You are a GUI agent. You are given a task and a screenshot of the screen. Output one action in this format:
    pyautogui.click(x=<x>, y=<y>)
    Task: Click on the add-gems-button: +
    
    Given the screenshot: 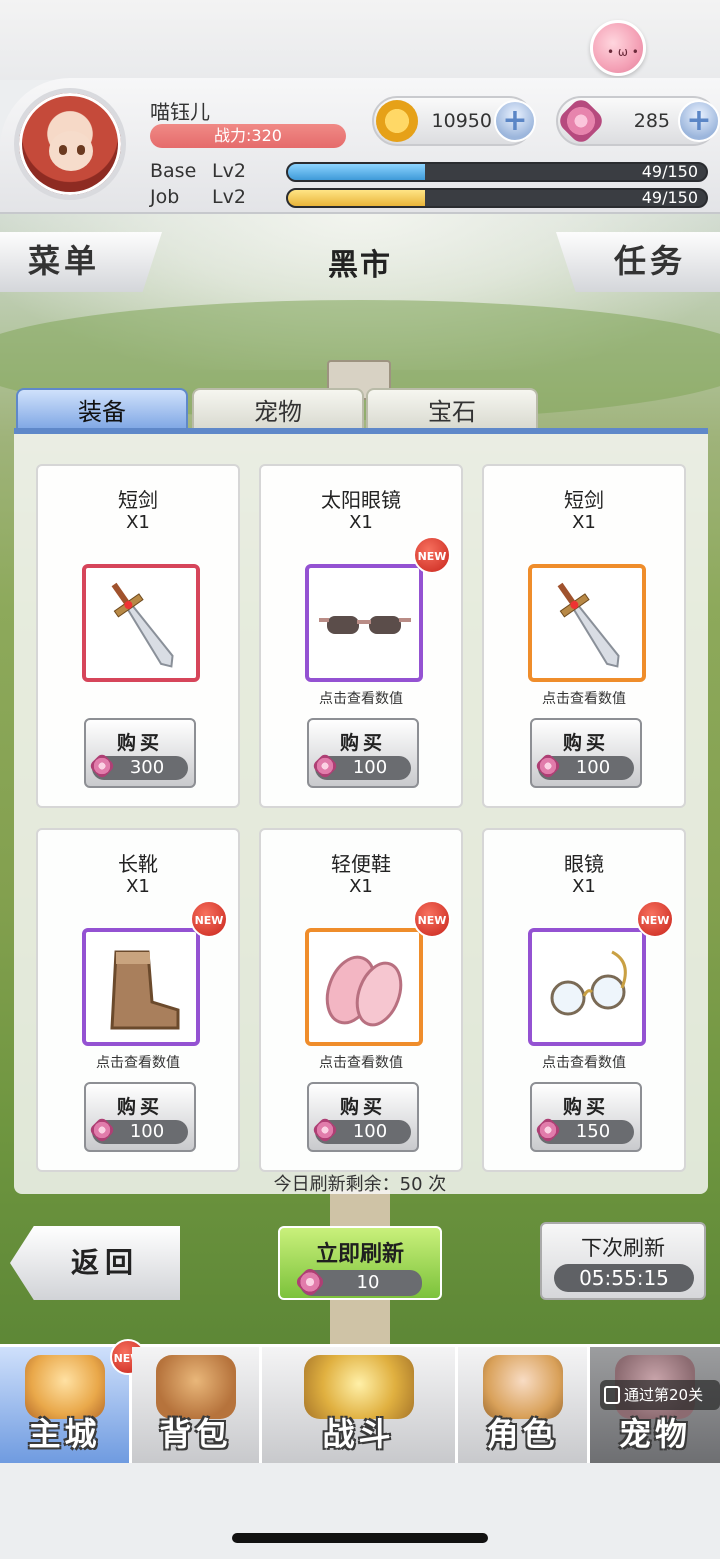 What is the action you would take?
    pyautogui.click(x=699, y=121)
    